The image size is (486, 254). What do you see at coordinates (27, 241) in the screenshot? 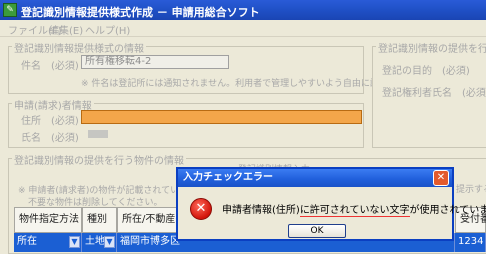
I see `cell-method-text: 所在` at bounding box center [27, 241].